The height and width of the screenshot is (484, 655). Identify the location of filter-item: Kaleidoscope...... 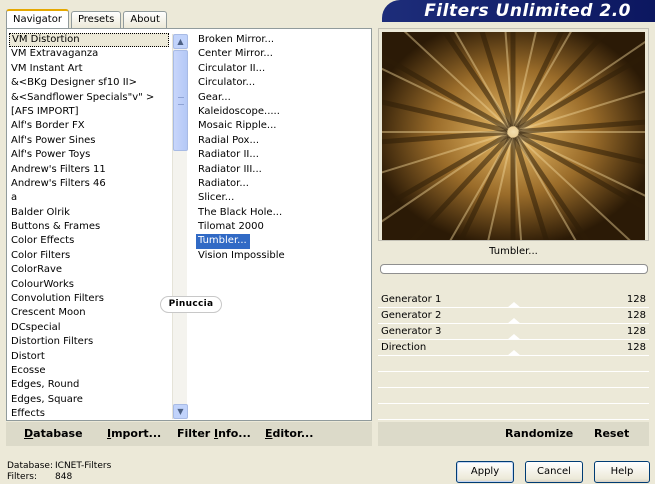
(238, 112).